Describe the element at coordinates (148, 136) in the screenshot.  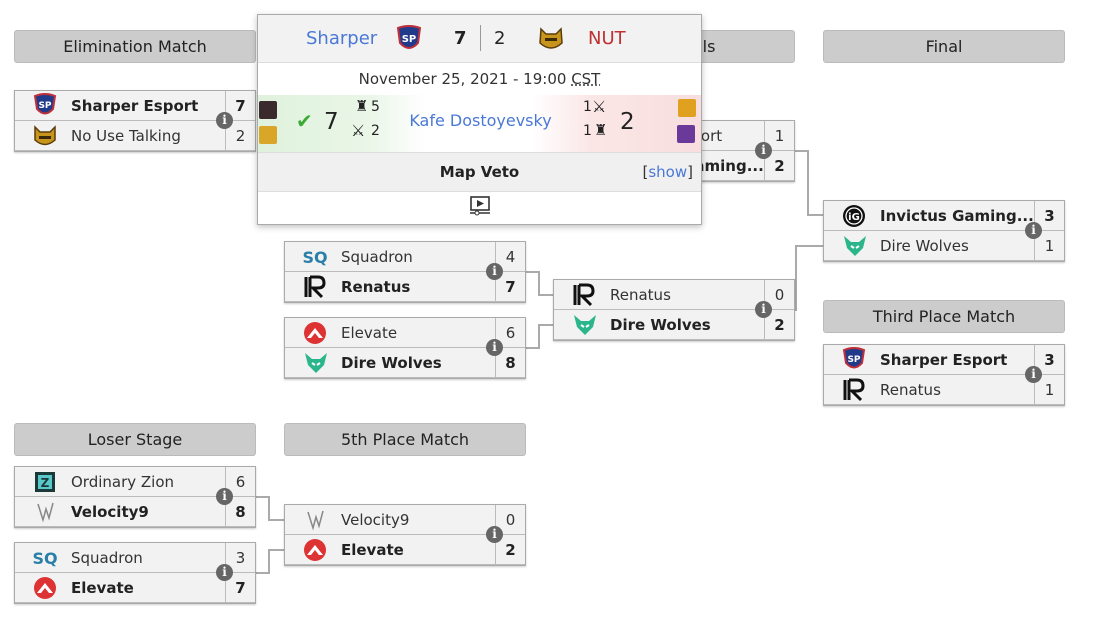
I see `team-name: No Use Talking` at that location.